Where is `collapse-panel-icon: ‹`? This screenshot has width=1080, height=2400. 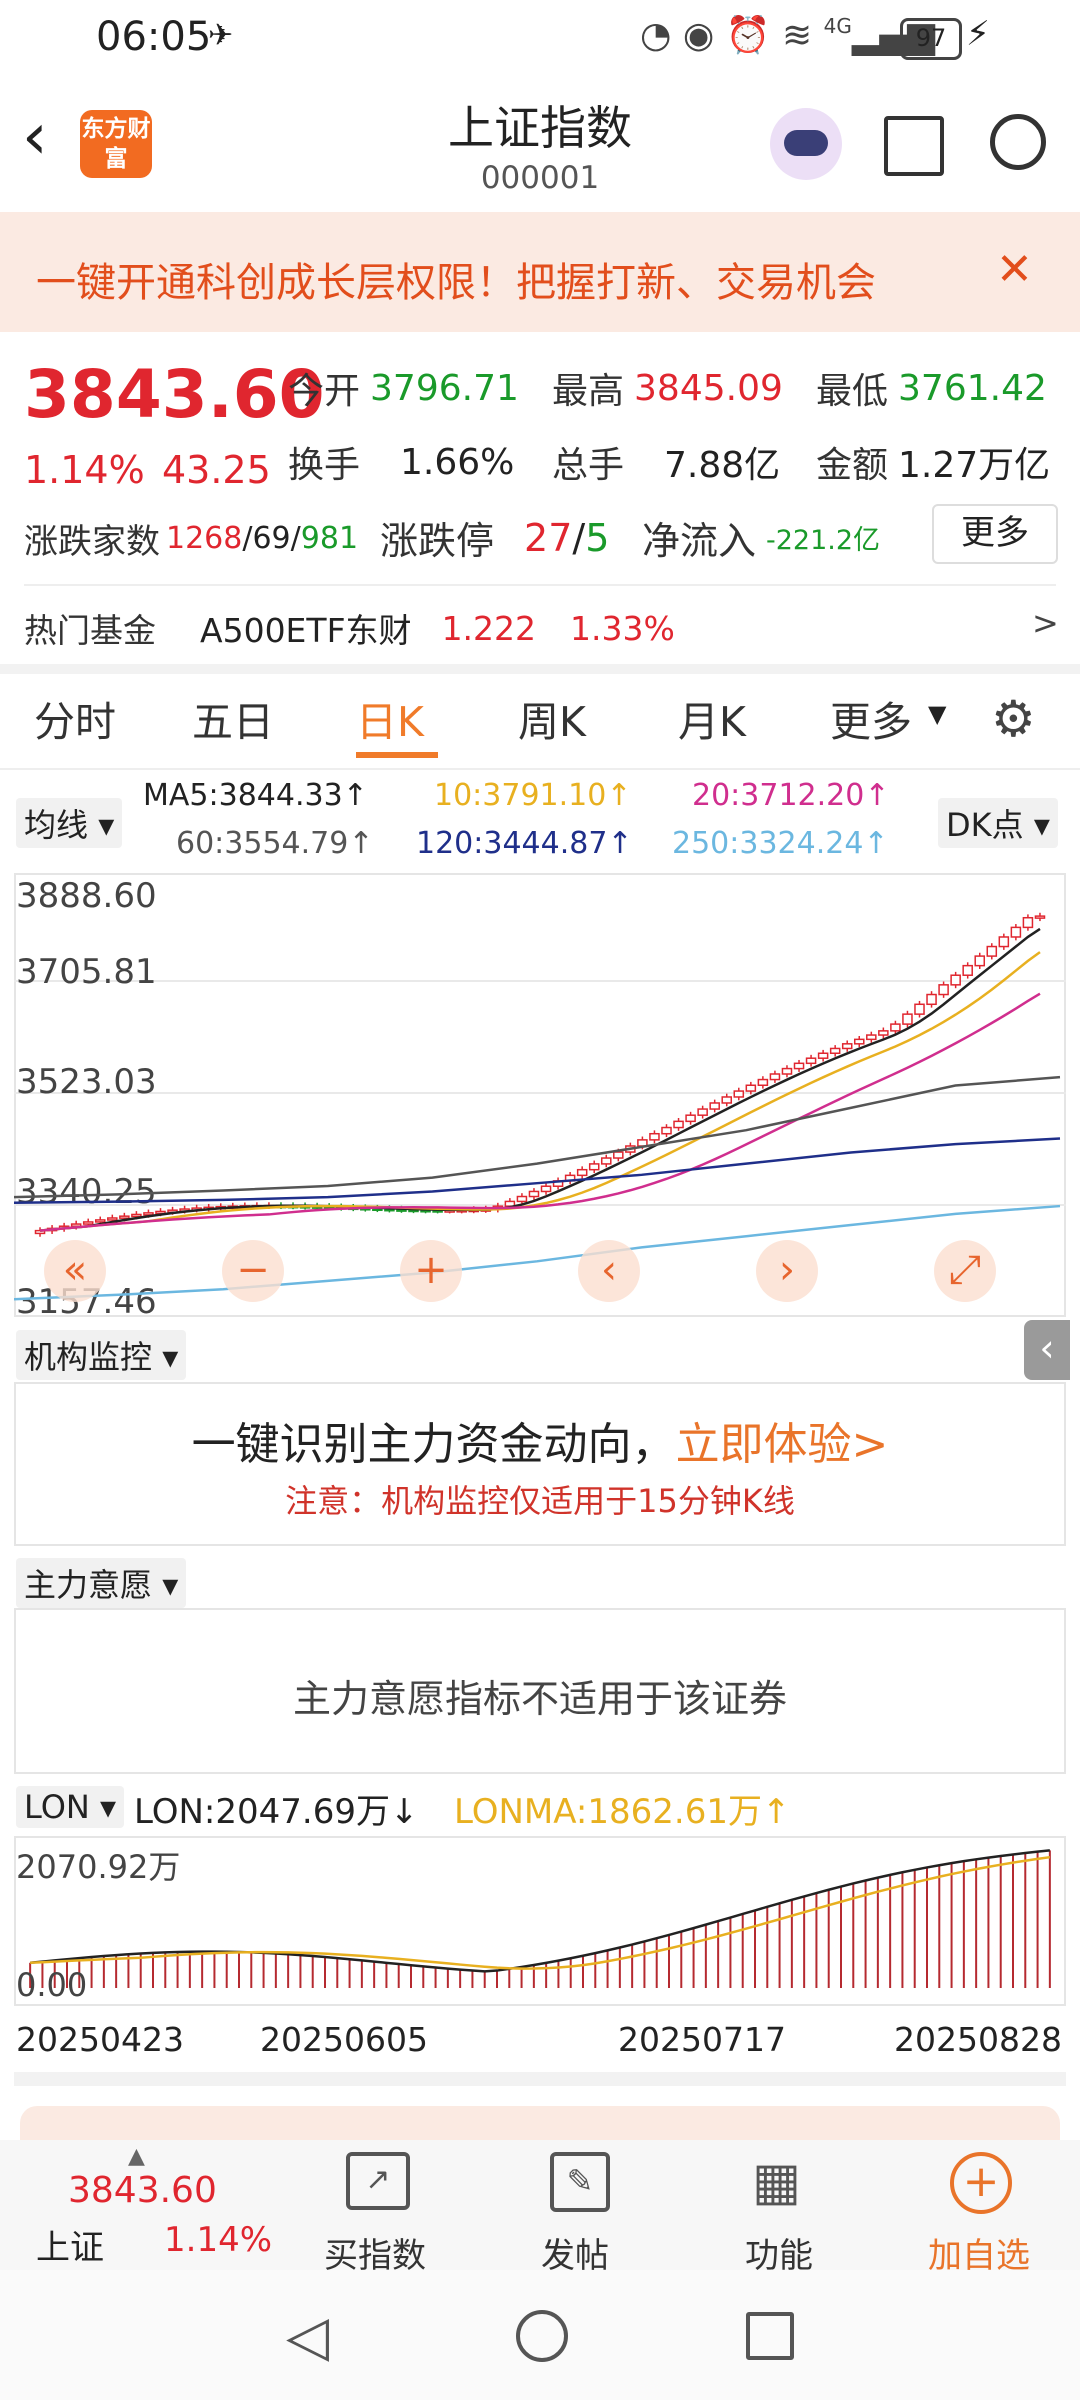
collapse-panel-icon: ‹ is located at coordinates (1047, 1350).